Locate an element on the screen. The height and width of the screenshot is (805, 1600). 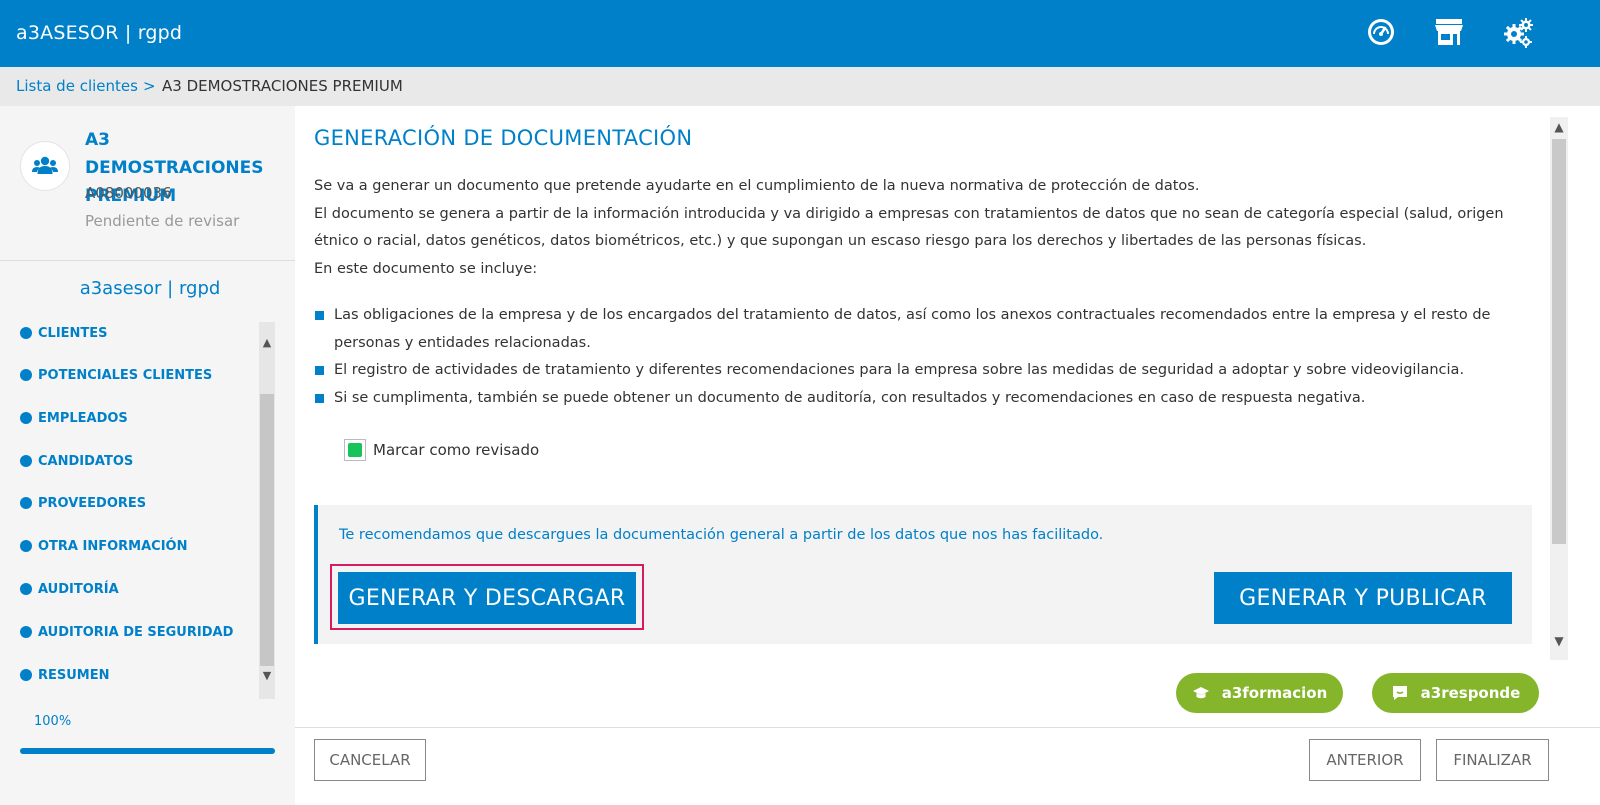
sidebar-item-proveedores: PROVEEDORES is located at coordinates (83, 503).